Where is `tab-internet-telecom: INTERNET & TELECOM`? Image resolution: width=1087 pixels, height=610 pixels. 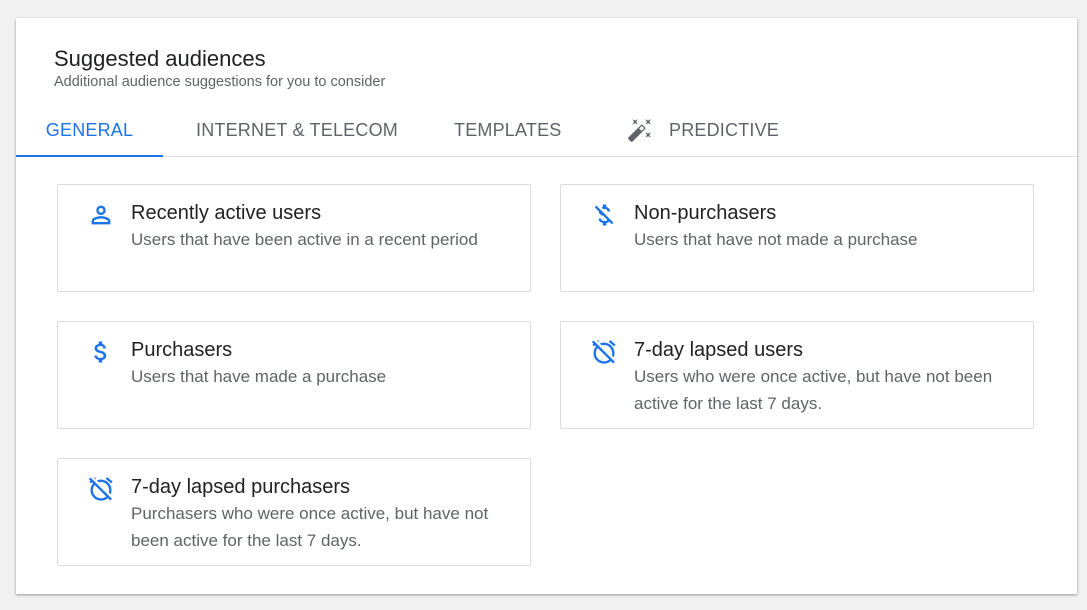 tab-internet-telecom: INTERNET & TELECOM is located at coordinates (297, 130).